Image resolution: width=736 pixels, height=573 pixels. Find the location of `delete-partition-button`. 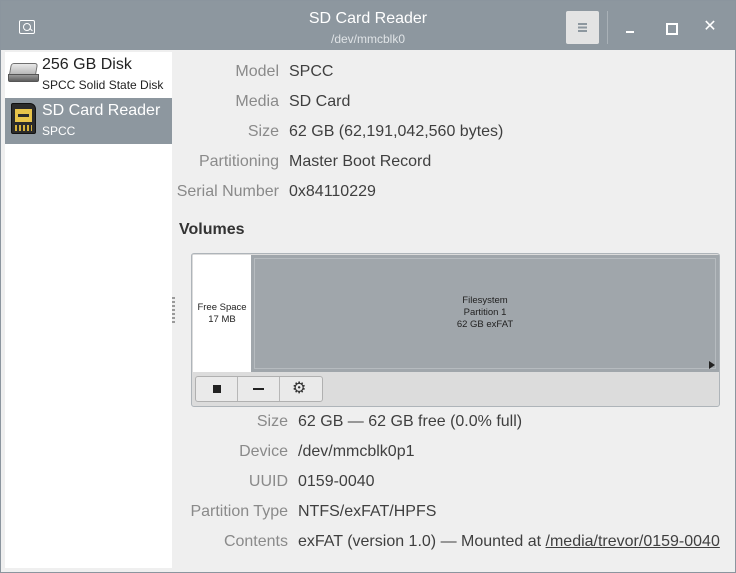

delete-partition-button is located at coordinates (259, 389).